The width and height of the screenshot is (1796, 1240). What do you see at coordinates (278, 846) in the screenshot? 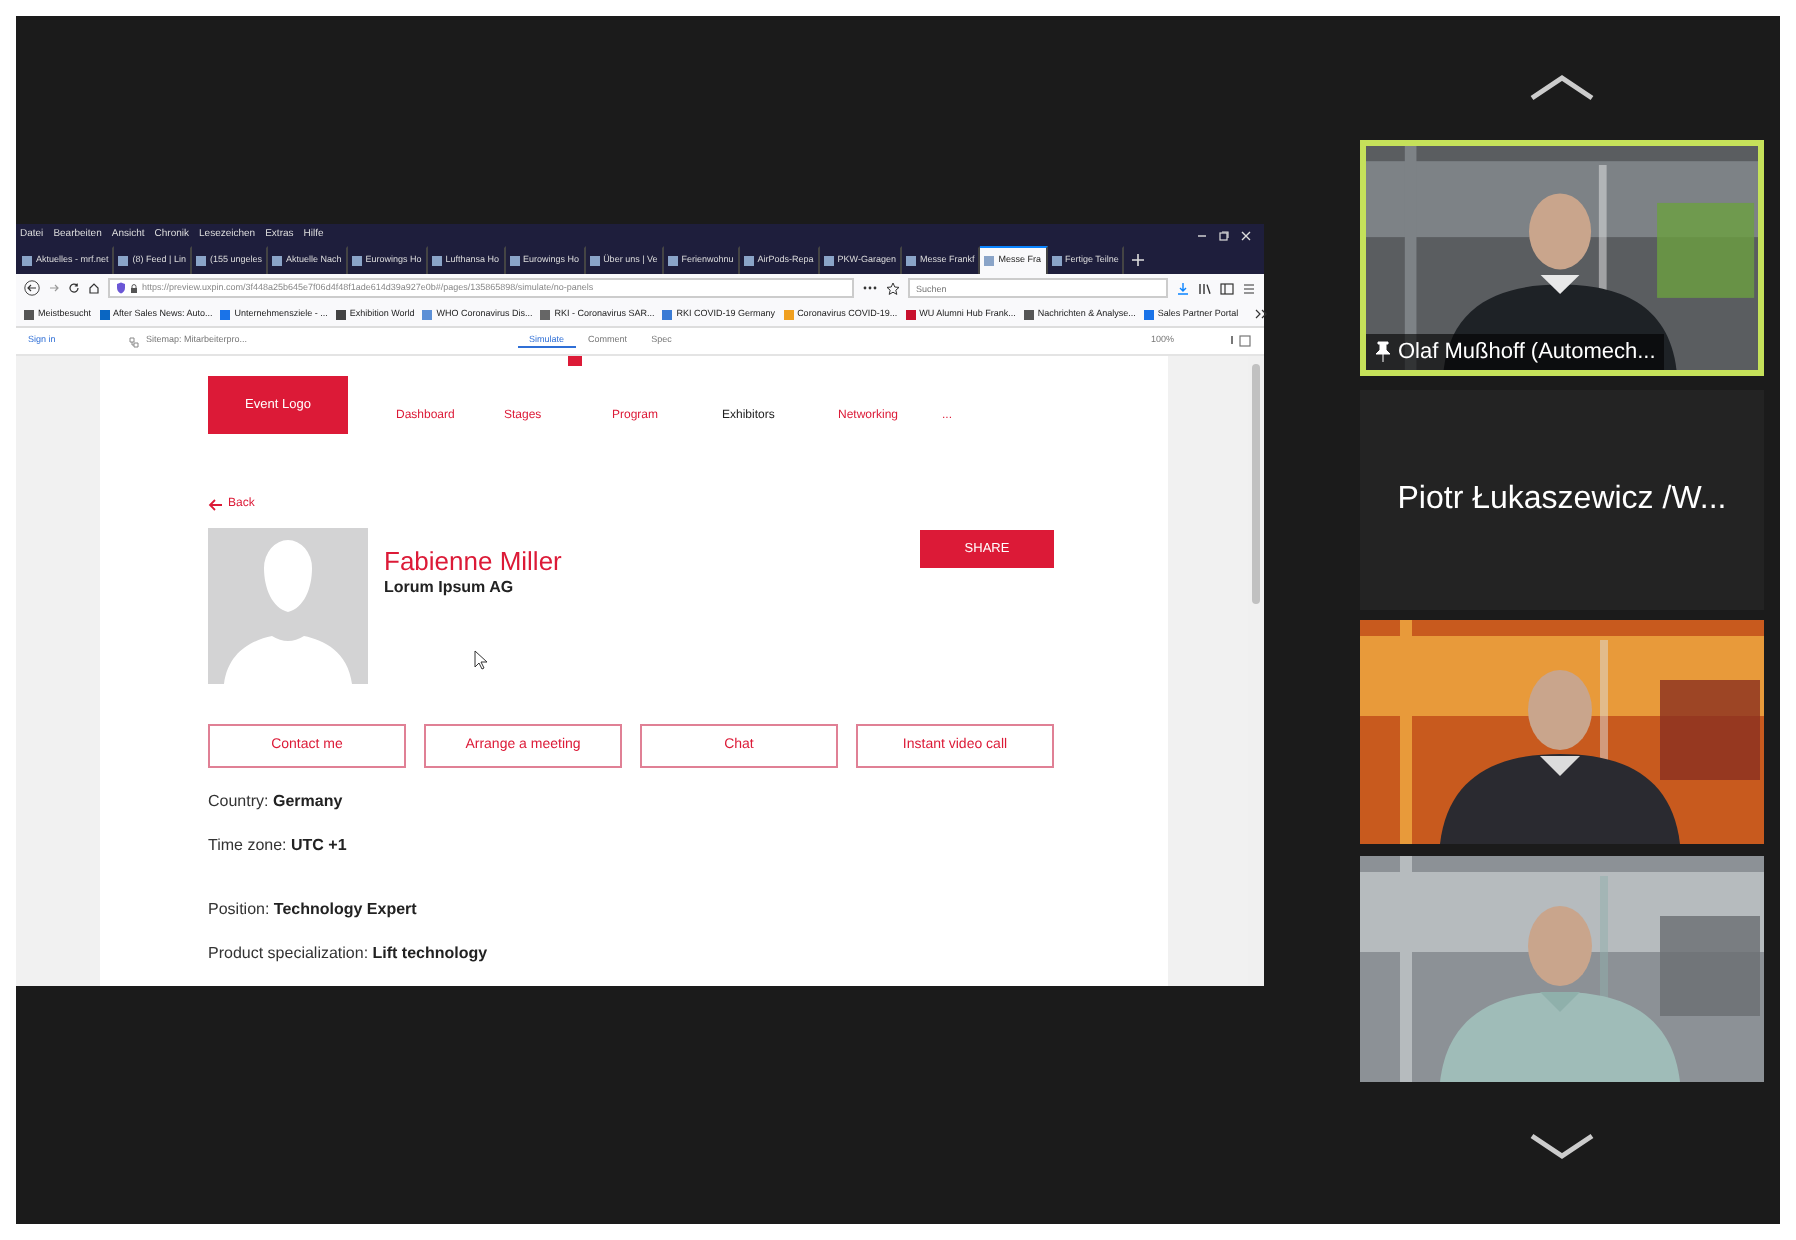
I see `detail-line: Time zone: UTC +1` at bounding box center [278, 846].